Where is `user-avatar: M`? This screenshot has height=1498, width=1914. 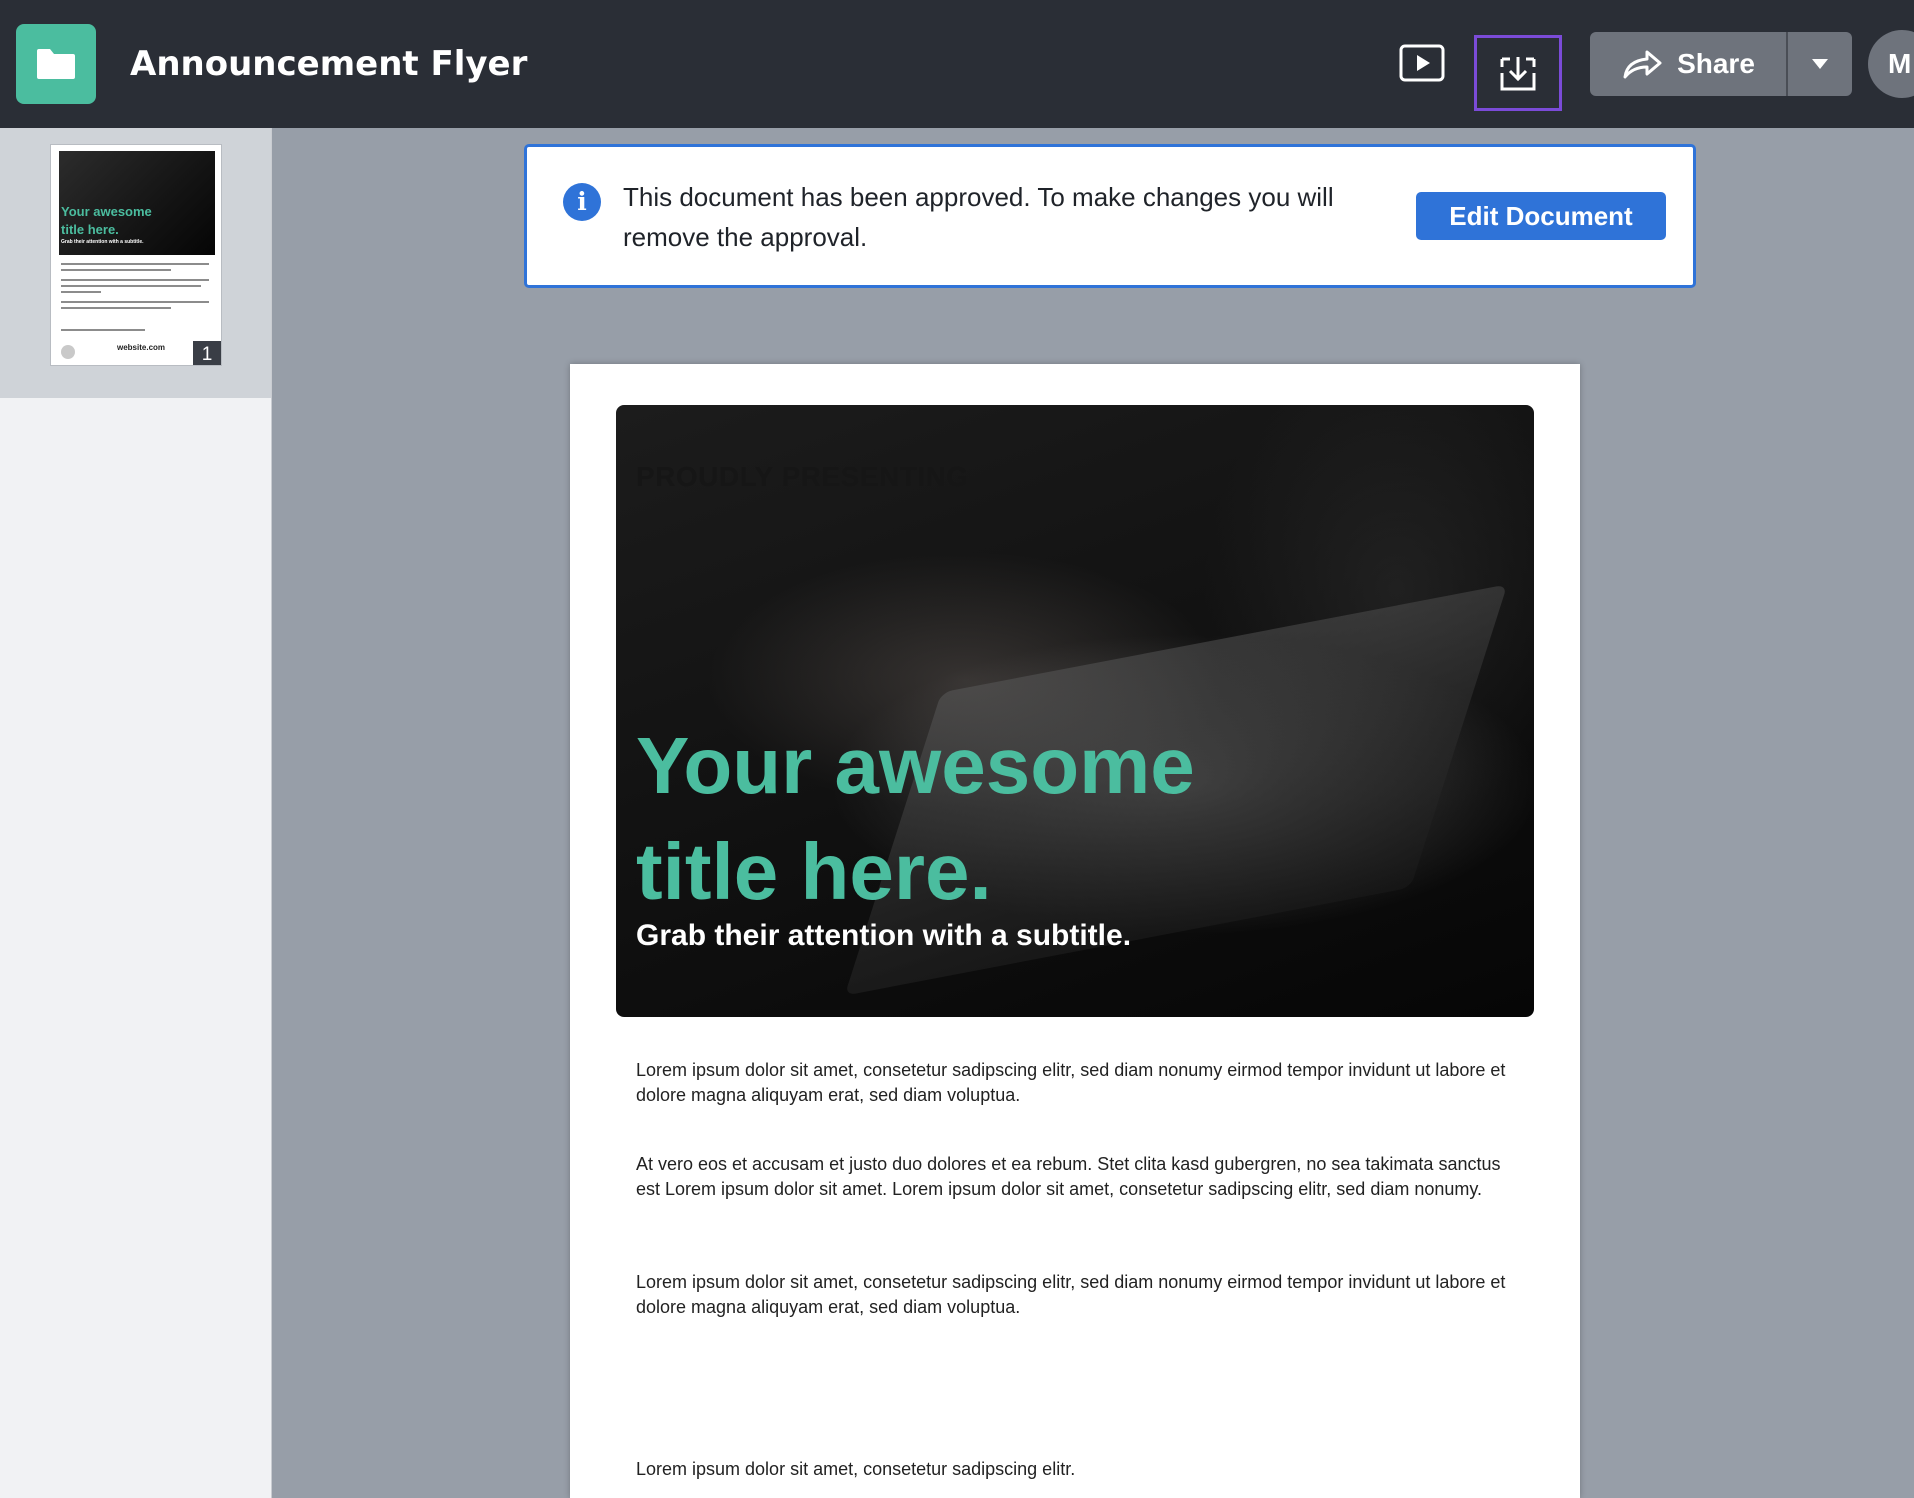 user-avatar: M is located at coordinates (1891, 64).